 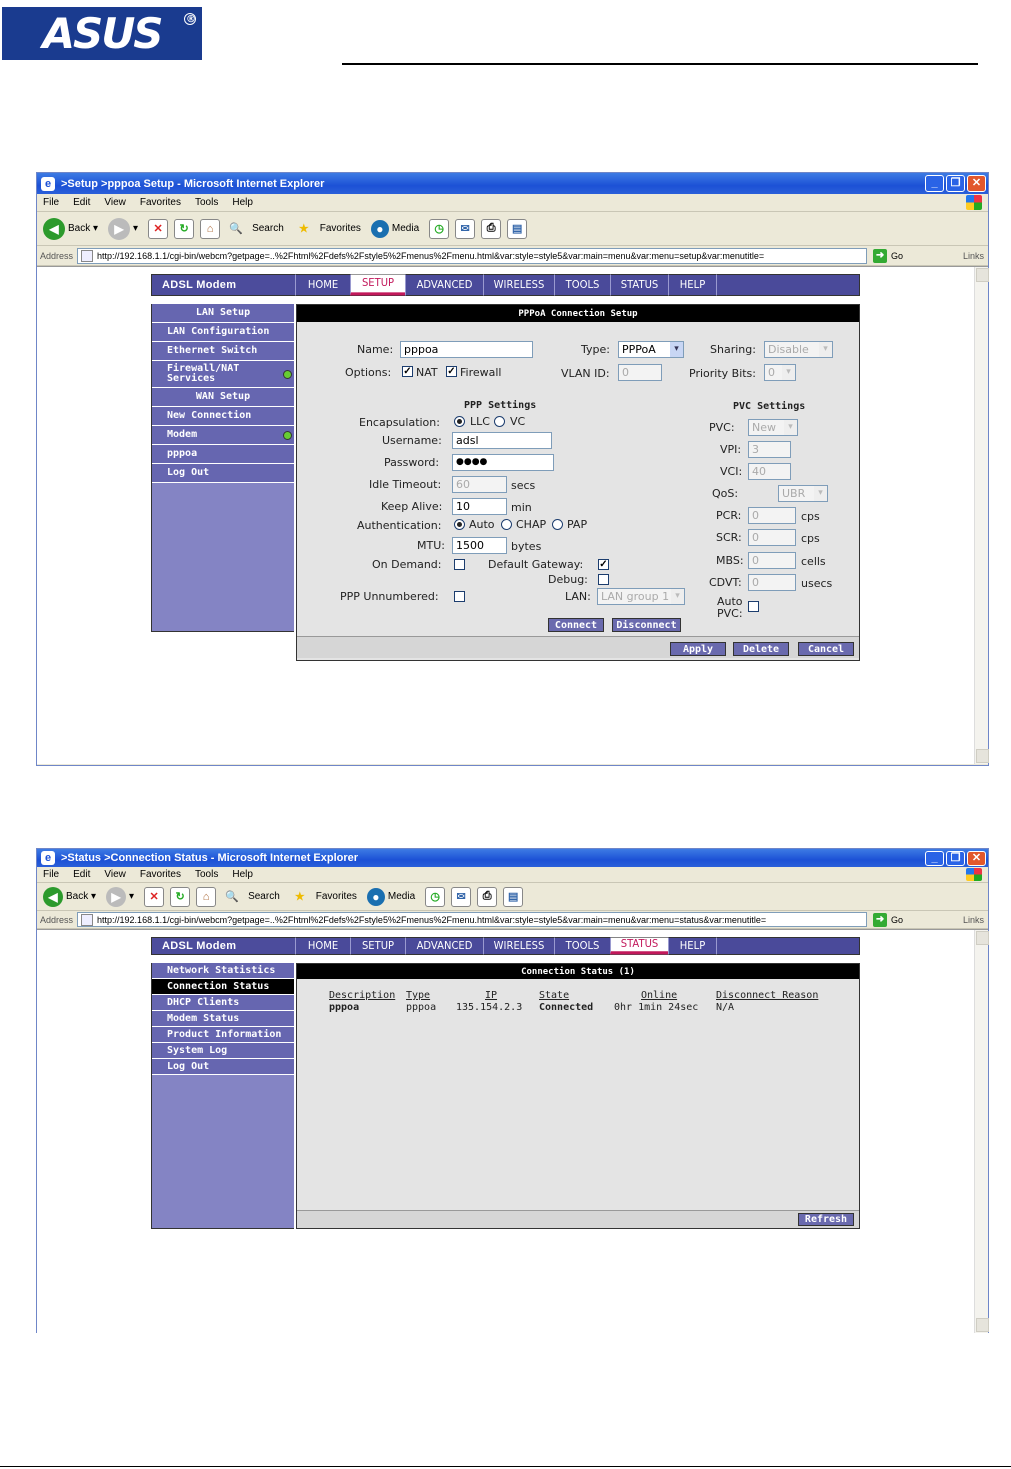 I want to click on qos-select: UBR, so click(x=803, y=493).